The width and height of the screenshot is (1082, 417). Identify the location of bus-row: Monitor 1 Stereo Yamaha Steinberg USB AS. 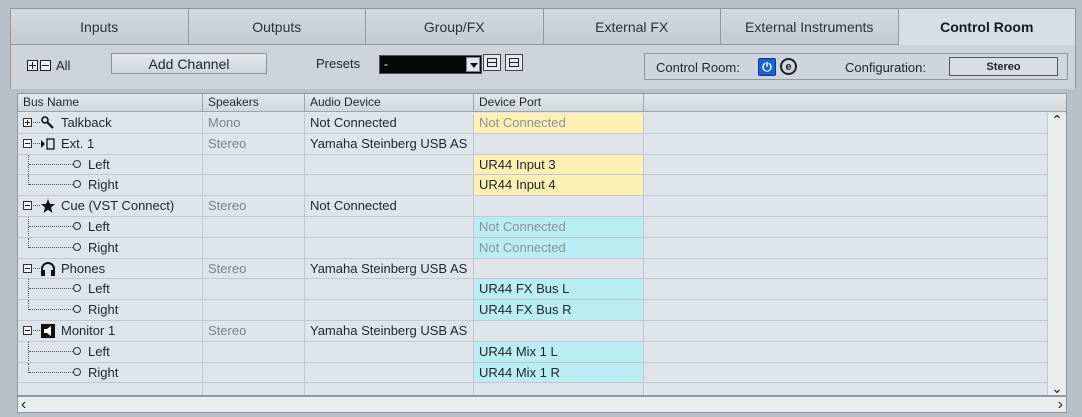
(533, 331).